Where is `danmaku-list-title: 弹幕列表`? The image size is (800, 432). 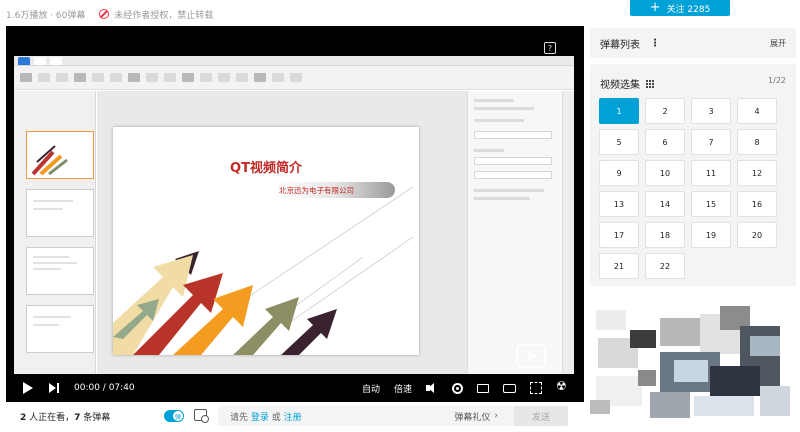
danmaku-list-title: 弹幕列表 is located at coordinates (620, 45).